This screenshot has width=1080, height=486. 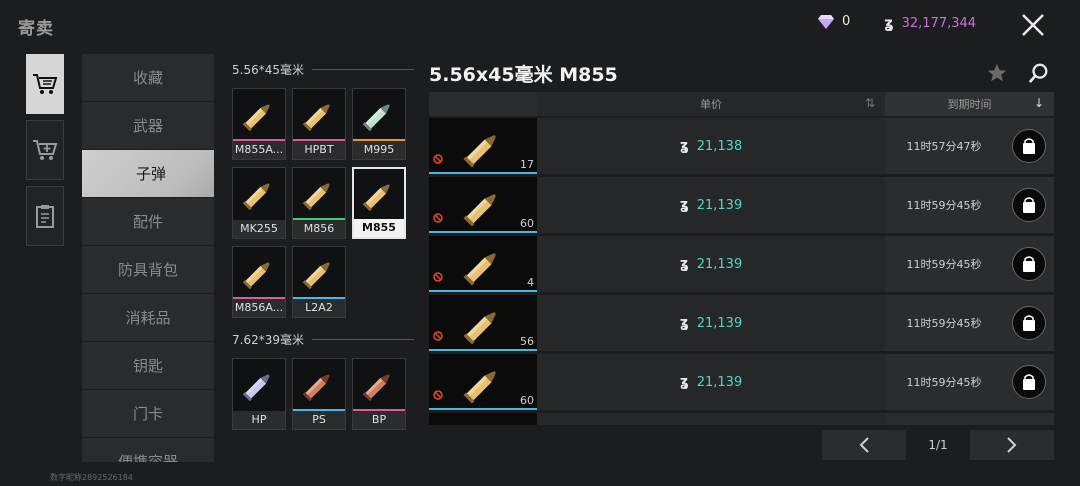 I want to click on ammo-label: HP, so click(x=259, y=420).